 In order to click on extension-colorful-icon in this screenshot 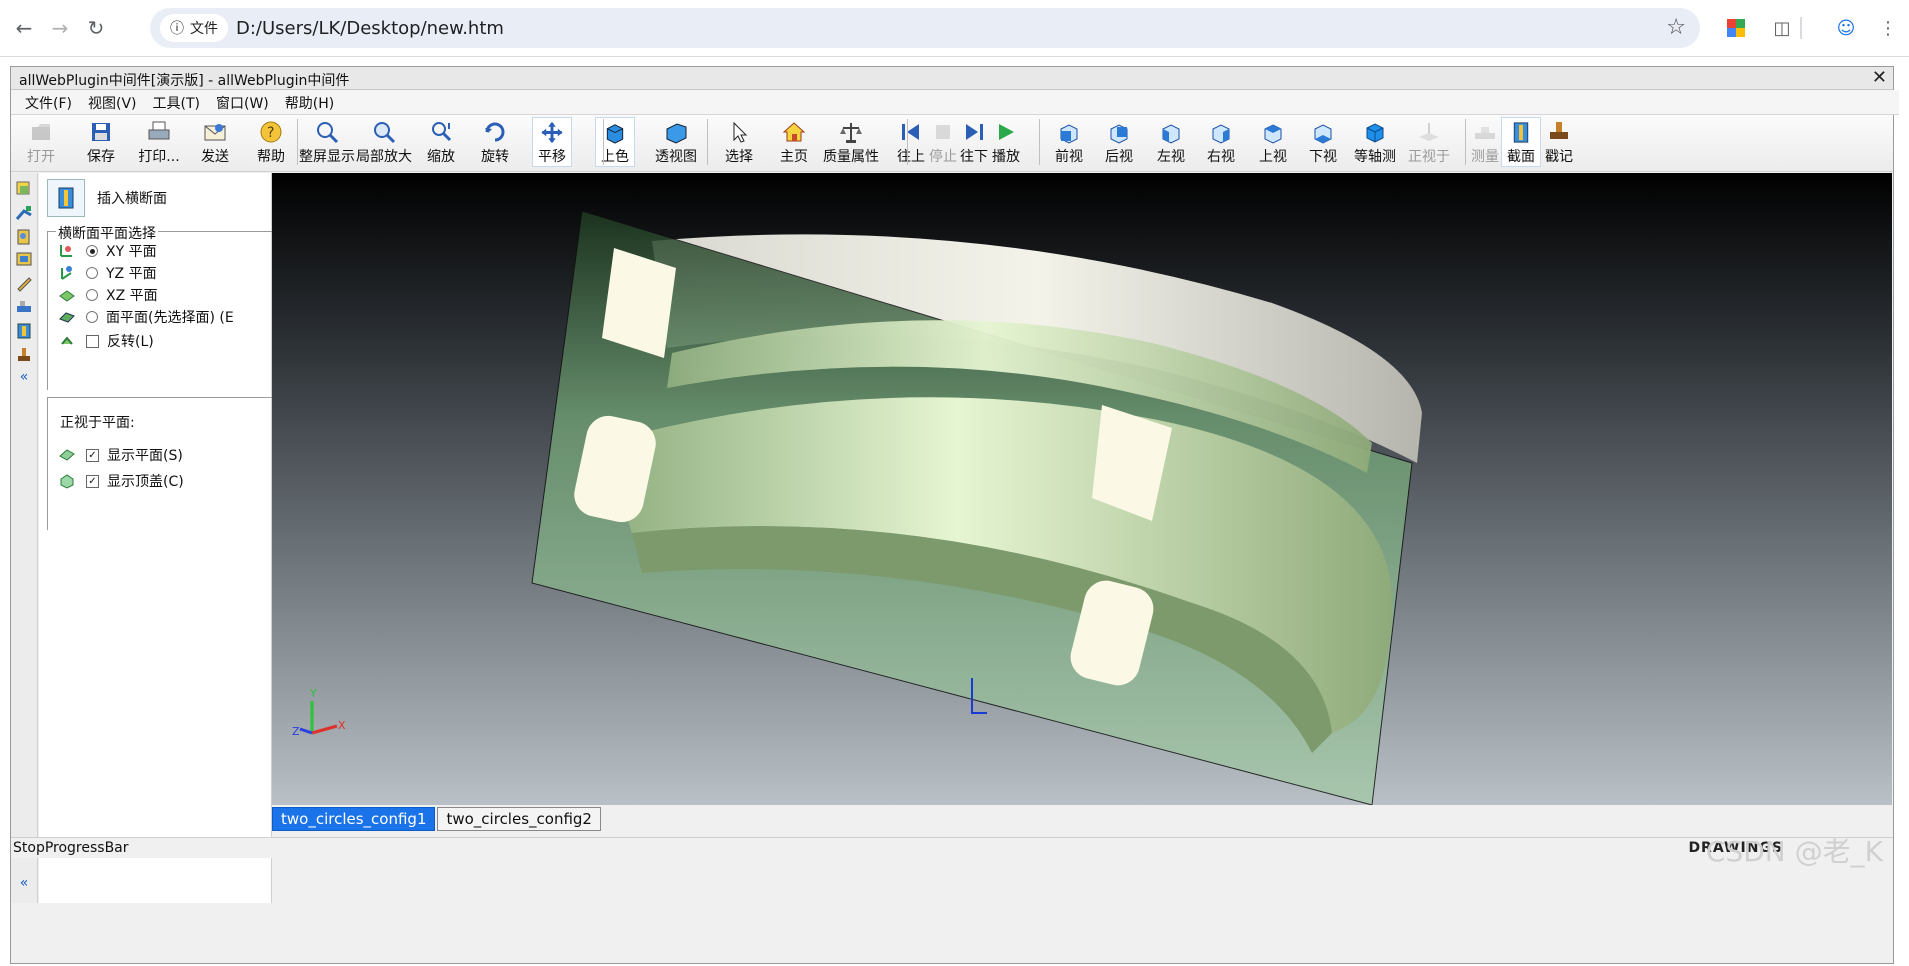, I will do `click(1736, 28)`.